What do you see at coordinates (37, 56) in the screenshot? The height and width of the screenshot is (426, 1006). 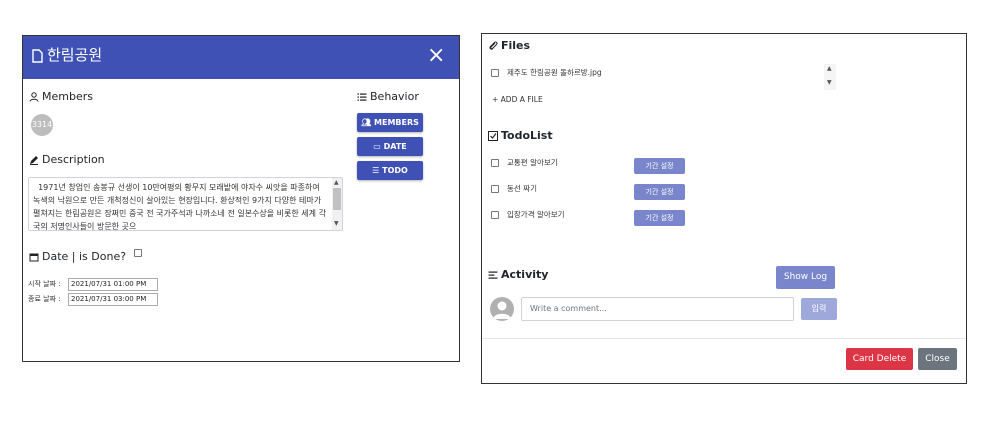 I see `document-icon` at bounding box center [37, 56].